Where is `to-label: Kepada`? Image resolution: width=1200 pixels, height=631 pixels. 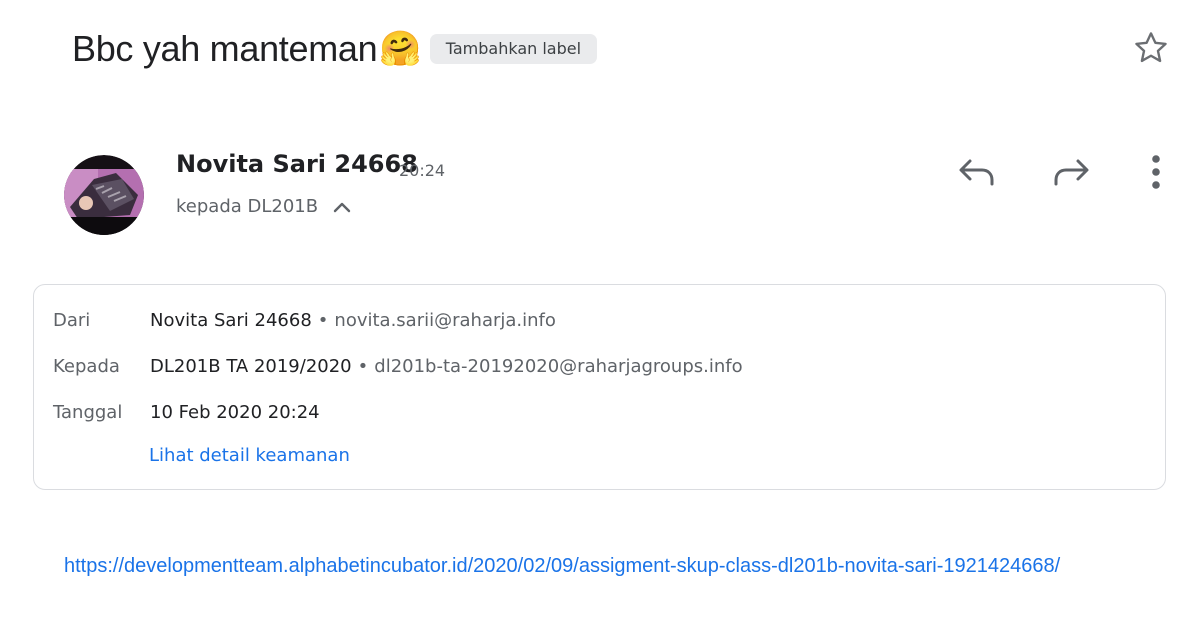 to-label: Kepada is located at coordinates (86, 366).